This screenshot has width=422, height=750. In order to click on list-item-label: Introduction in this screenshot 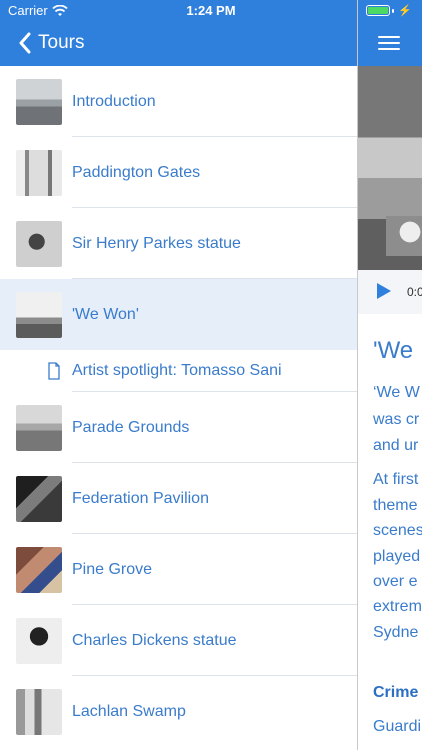, I will do `click(114, 101)`.